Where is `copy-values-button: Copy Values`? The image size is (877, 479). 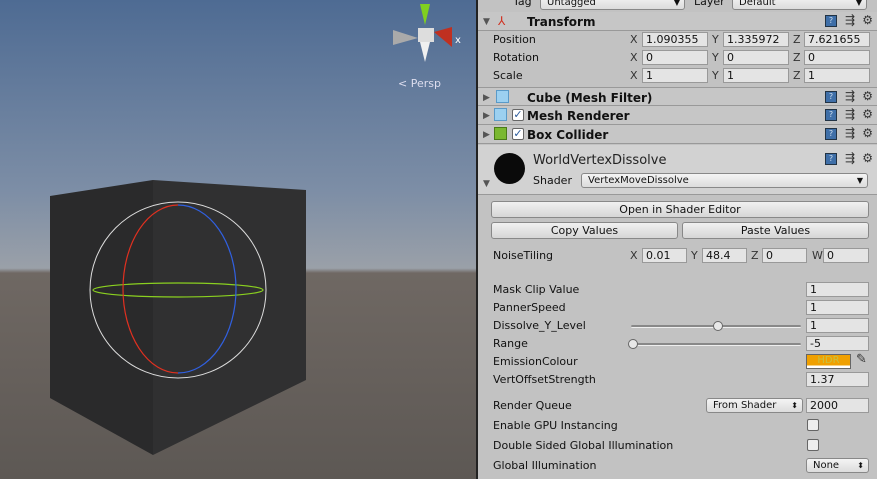 copy-values-button: Copy Values is located at coordinates (584, 230).